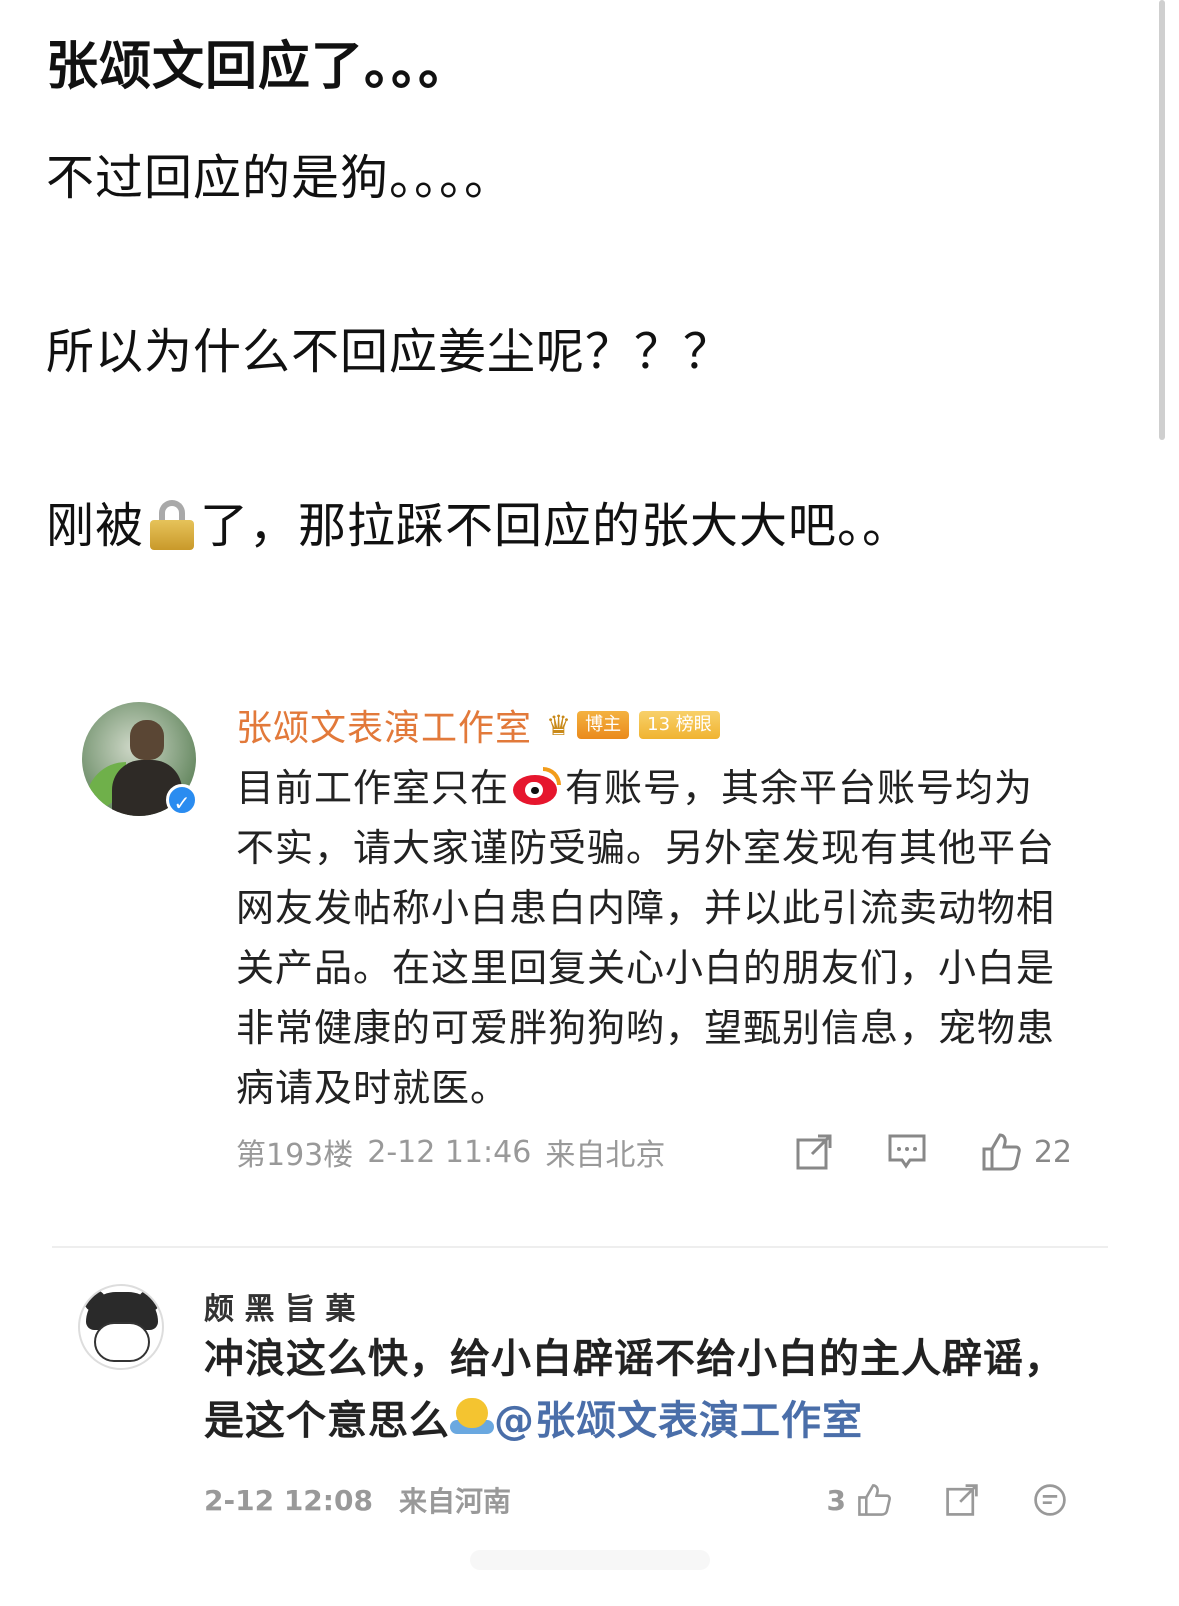 Image resolution: width=1179 pixels, height=1606 pixels. What do you see at coordinates (384, 725) in the screenshot?
I see `commenter-name: 张颂文表演工作室` at bounding box center [384, 725].